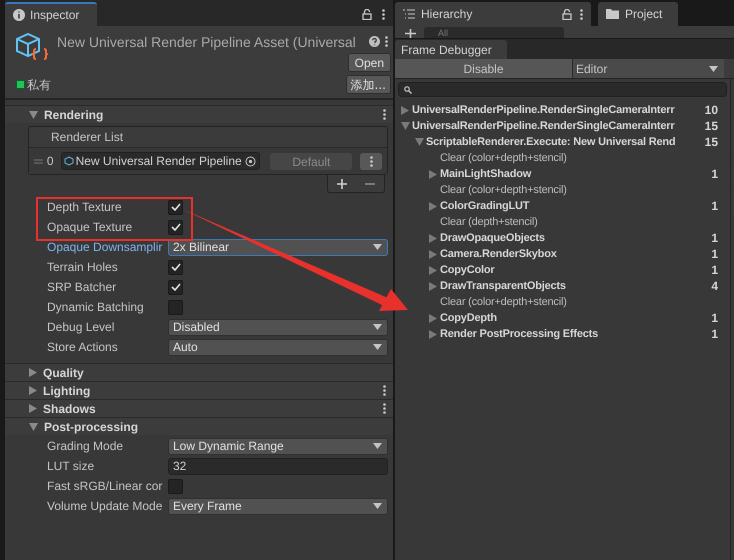 Image resolution: width=734 pixels, height=560 pixels. I want to click on property-label: Opaque Downsamplir, so click(105, 247).